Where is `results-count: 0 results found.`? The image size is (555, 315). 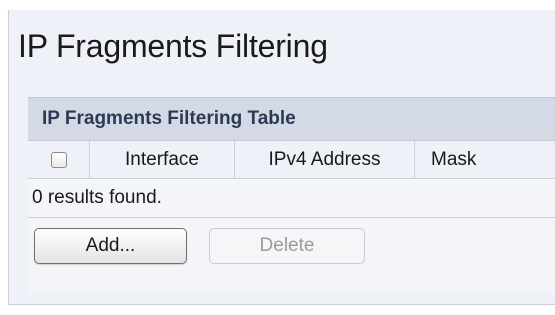 results-count: 0 results found. is located at coordinates (291, 198).